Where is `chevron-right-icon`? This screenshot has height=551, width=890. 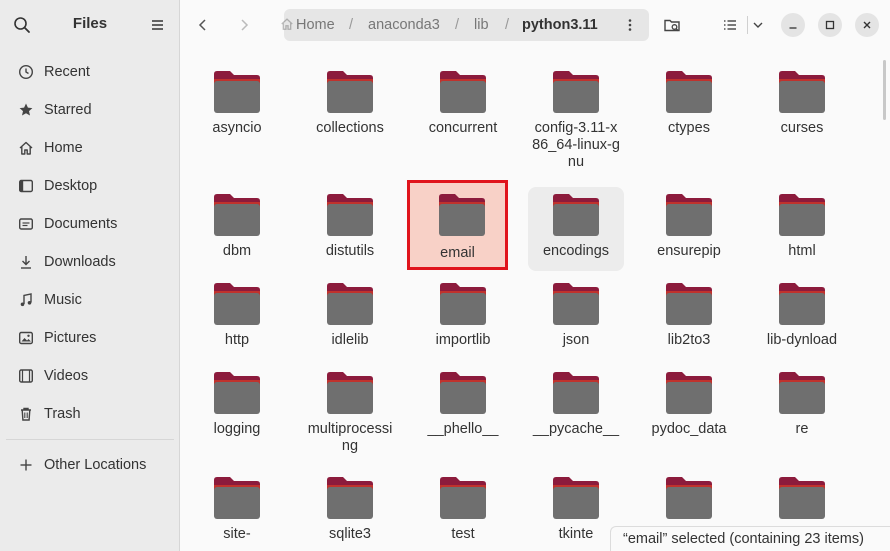
chevron-right-icon is located at coordinates (245, 25).